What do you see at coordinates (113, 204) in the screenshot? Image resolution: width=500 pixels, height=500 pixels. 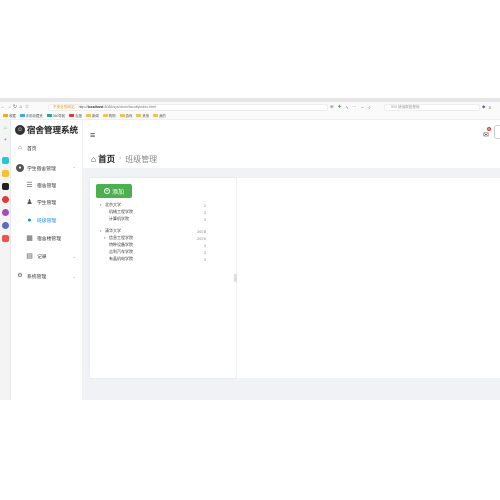 I see `tree-node-label: 北京大学` at bounding box center [113, 204].